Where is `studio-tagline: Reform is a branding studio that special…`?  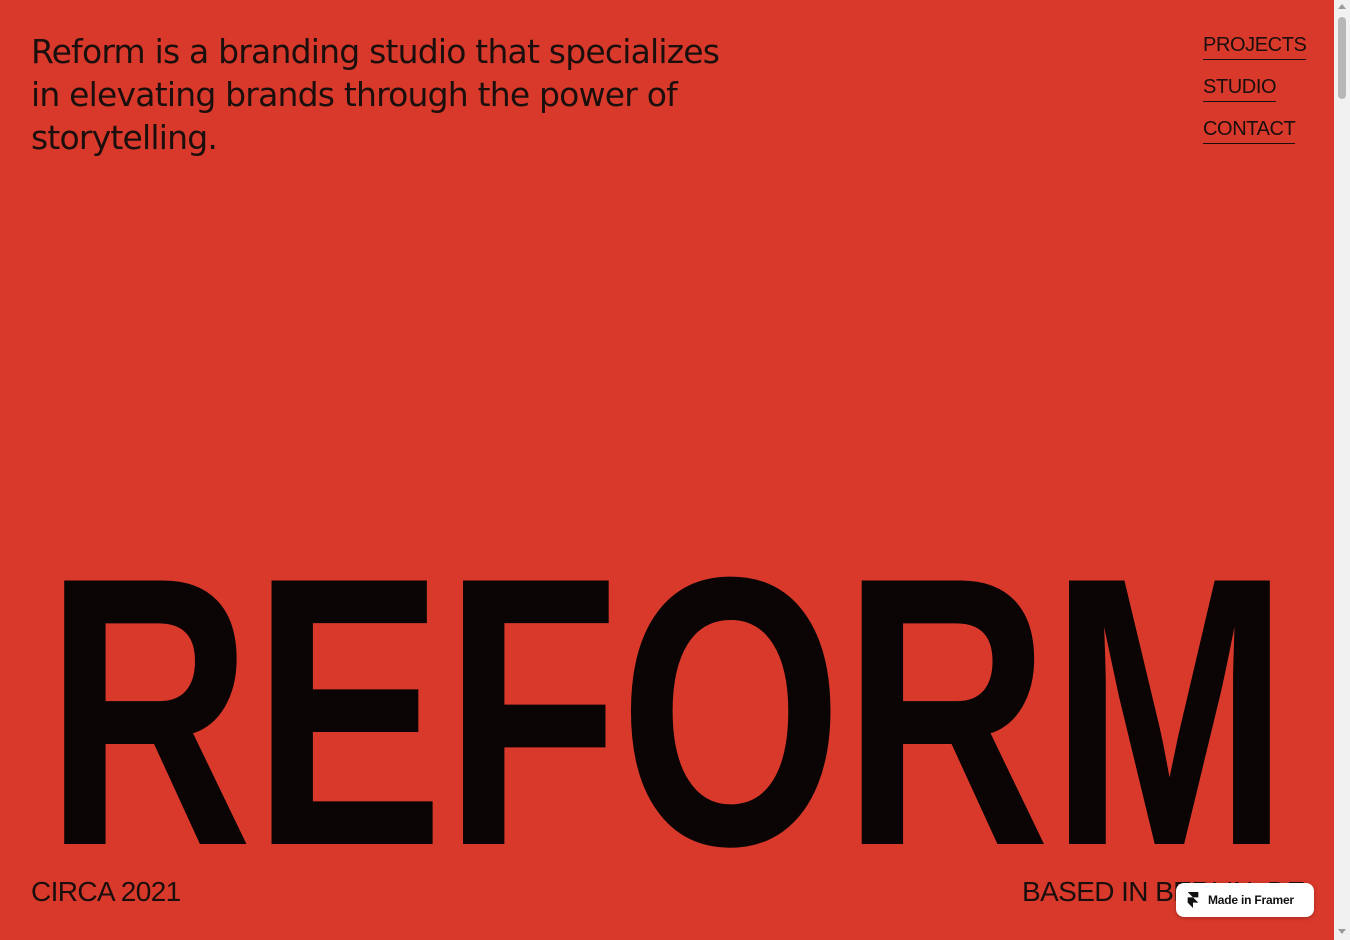
studio-tagline: Reform is a branding studio that special… is located at coordinates (375, 94).